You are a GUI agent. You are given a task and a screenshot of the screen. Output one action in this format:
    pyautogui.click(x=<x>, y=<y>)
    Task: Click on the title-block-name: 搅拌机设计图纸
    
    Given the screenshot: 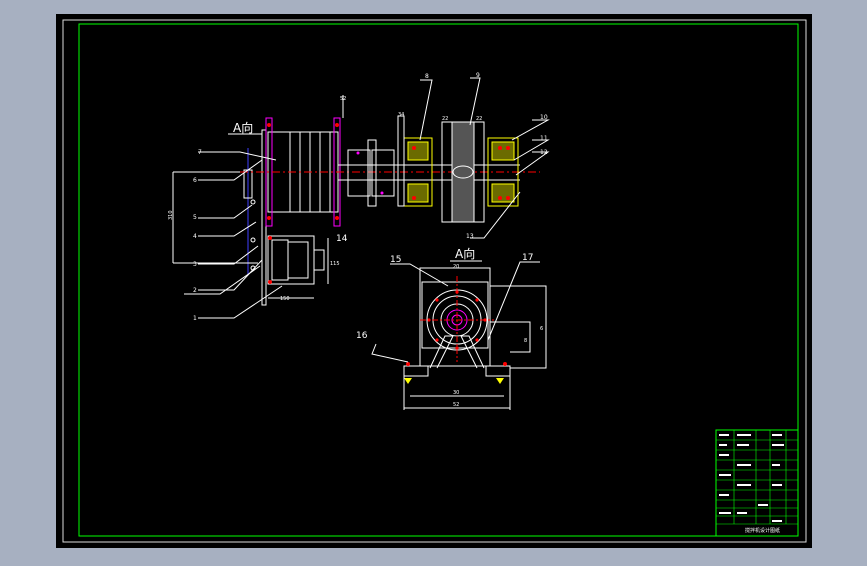 What is the action you would take?
    pyautogui.click(x=762, y=530)
    